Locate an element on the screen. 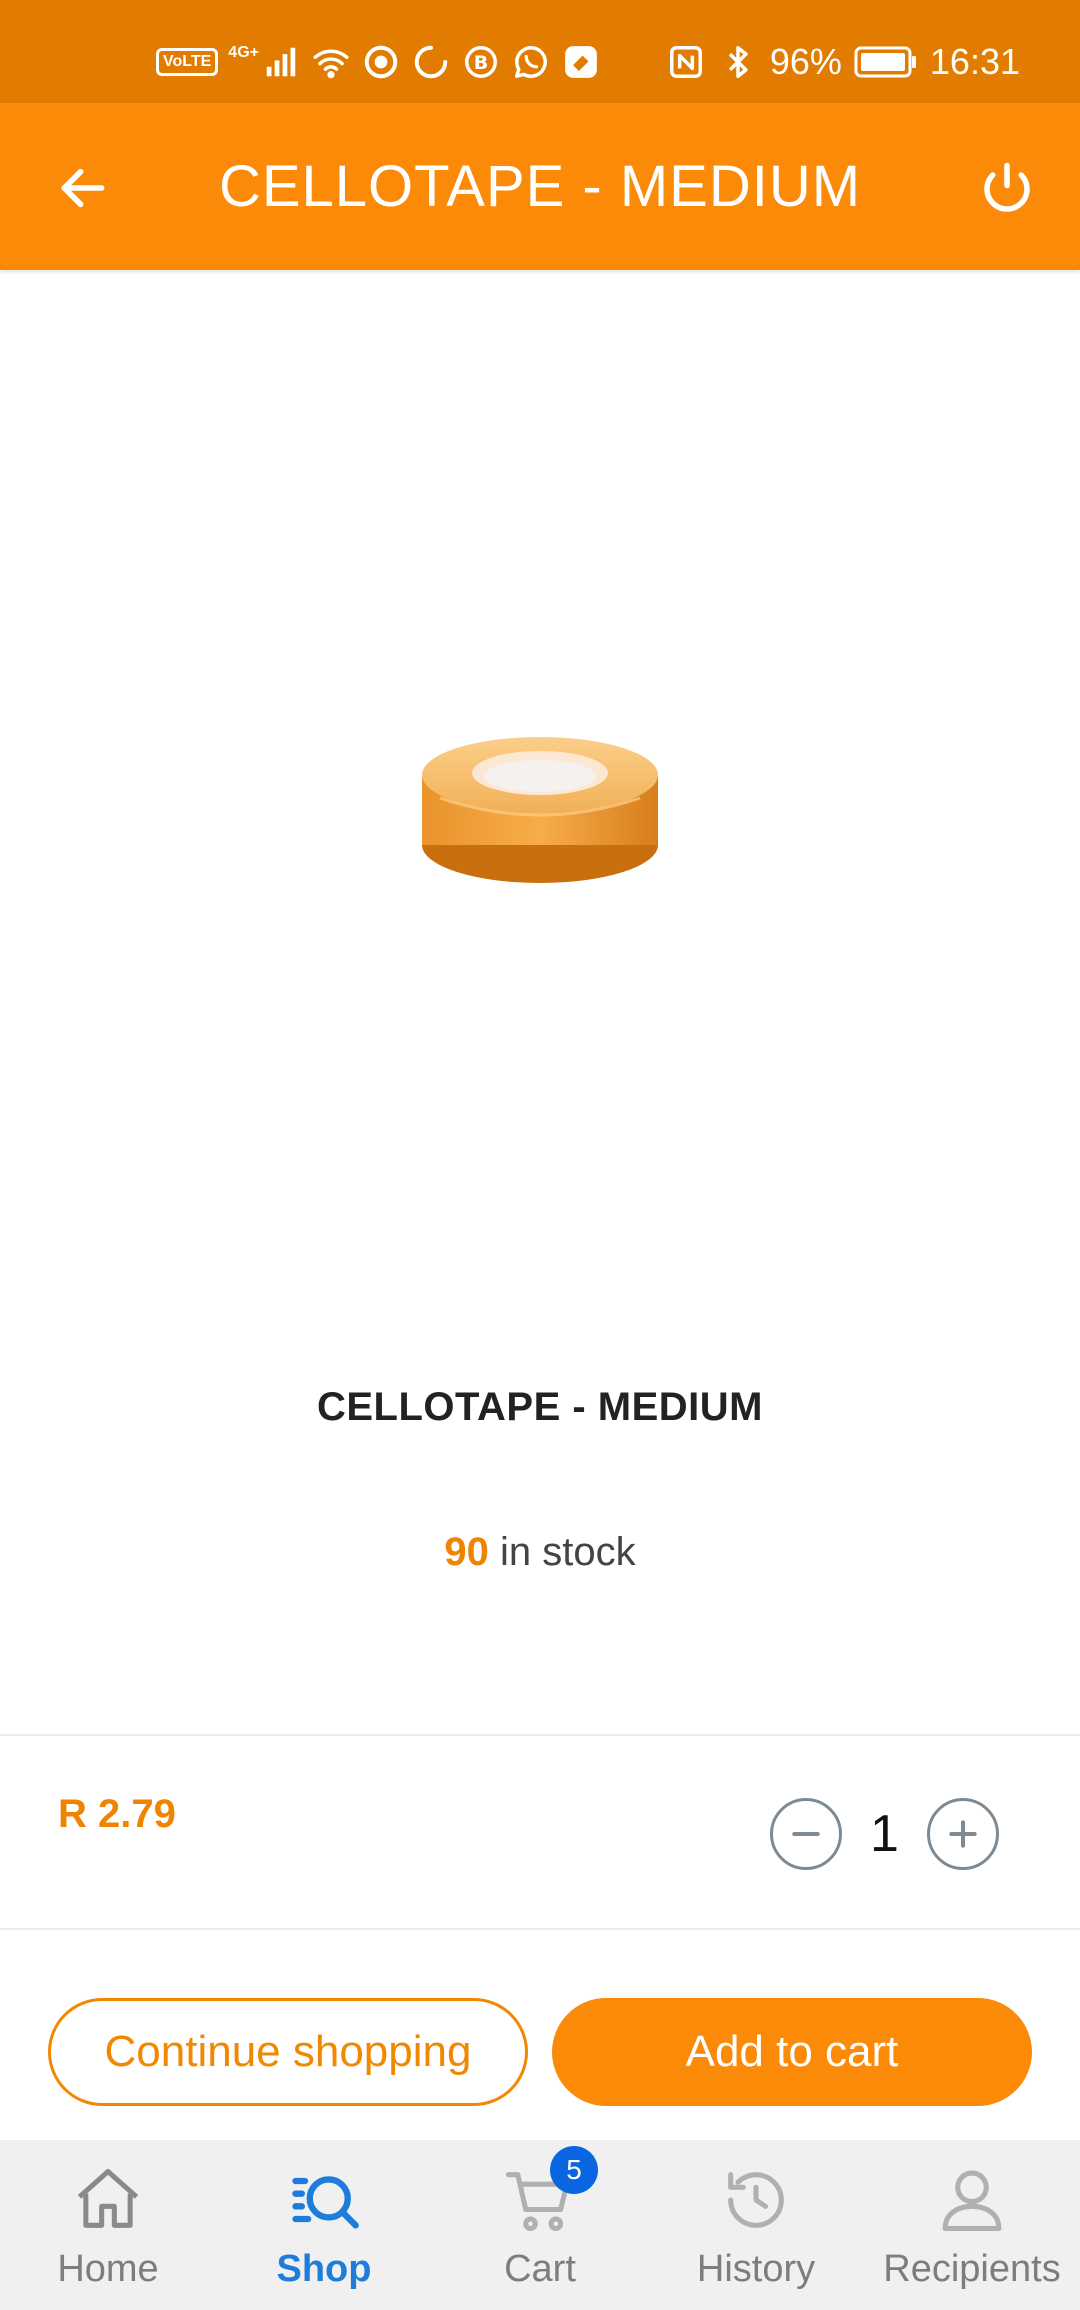  b-icon: B is located at coordinates (481, 62).